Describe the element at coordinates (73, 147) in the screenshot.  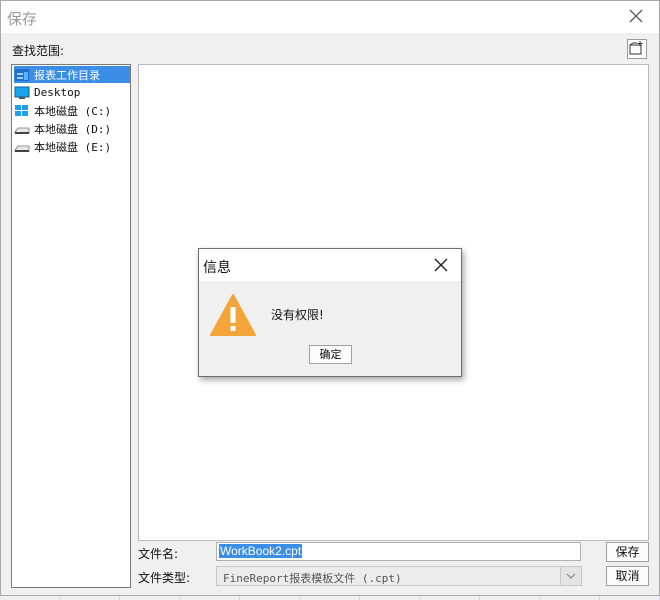
I see `tree-item-label: 本地磁盘 (E:)` at that location.